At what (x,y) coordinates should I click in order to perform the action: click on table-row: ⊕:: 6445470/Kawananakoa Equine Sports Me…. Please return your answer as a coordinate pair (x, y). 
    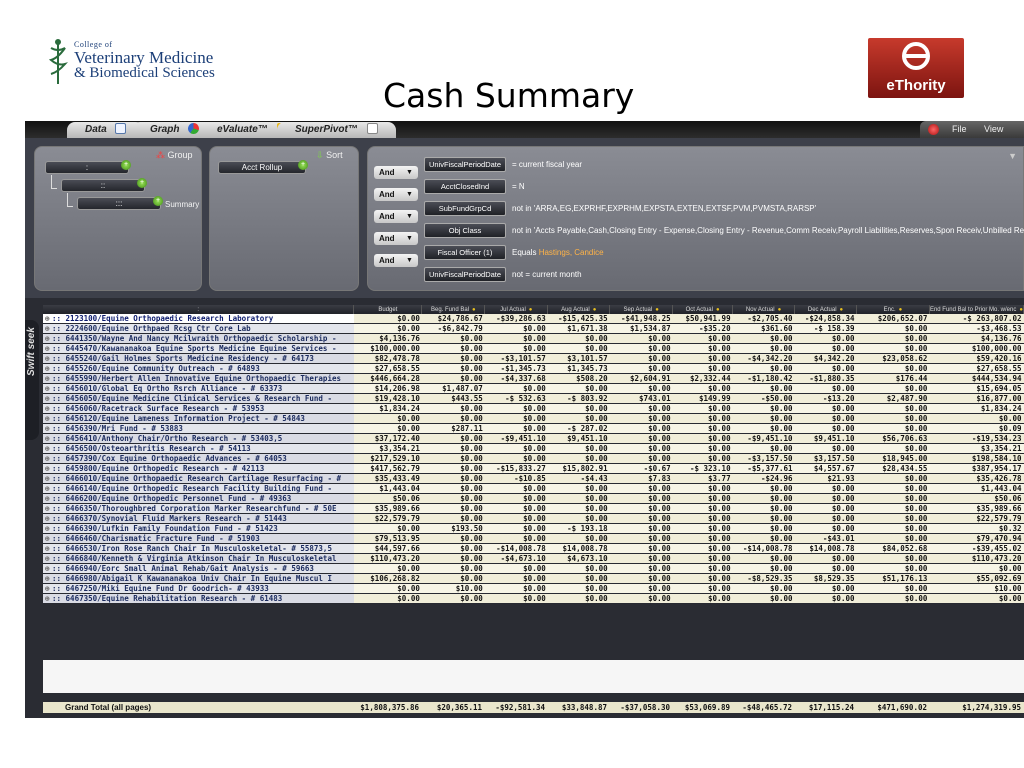
    Looking at the image, I should click on (533, 348).